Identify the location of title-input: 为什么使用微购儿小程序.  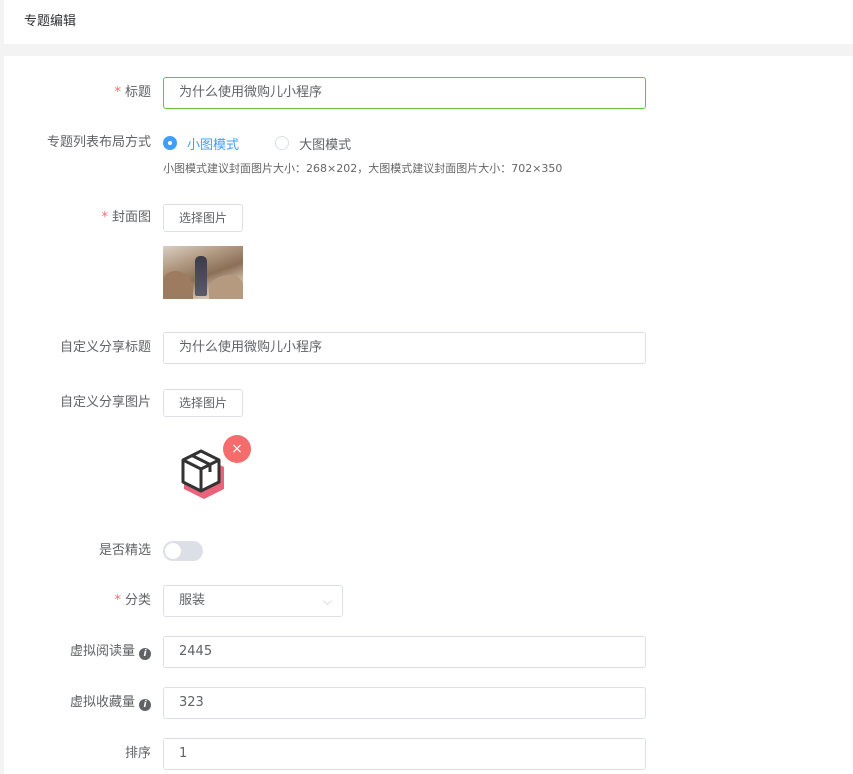
(404, 93).